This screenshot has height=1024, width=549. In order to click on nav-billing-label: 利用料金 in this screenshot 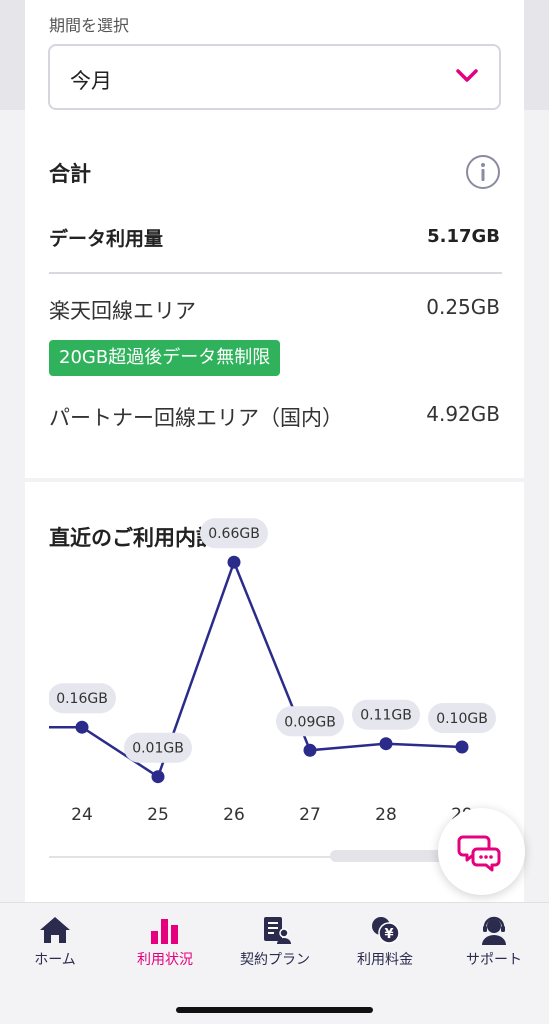, I will do `click(385, 960)`.